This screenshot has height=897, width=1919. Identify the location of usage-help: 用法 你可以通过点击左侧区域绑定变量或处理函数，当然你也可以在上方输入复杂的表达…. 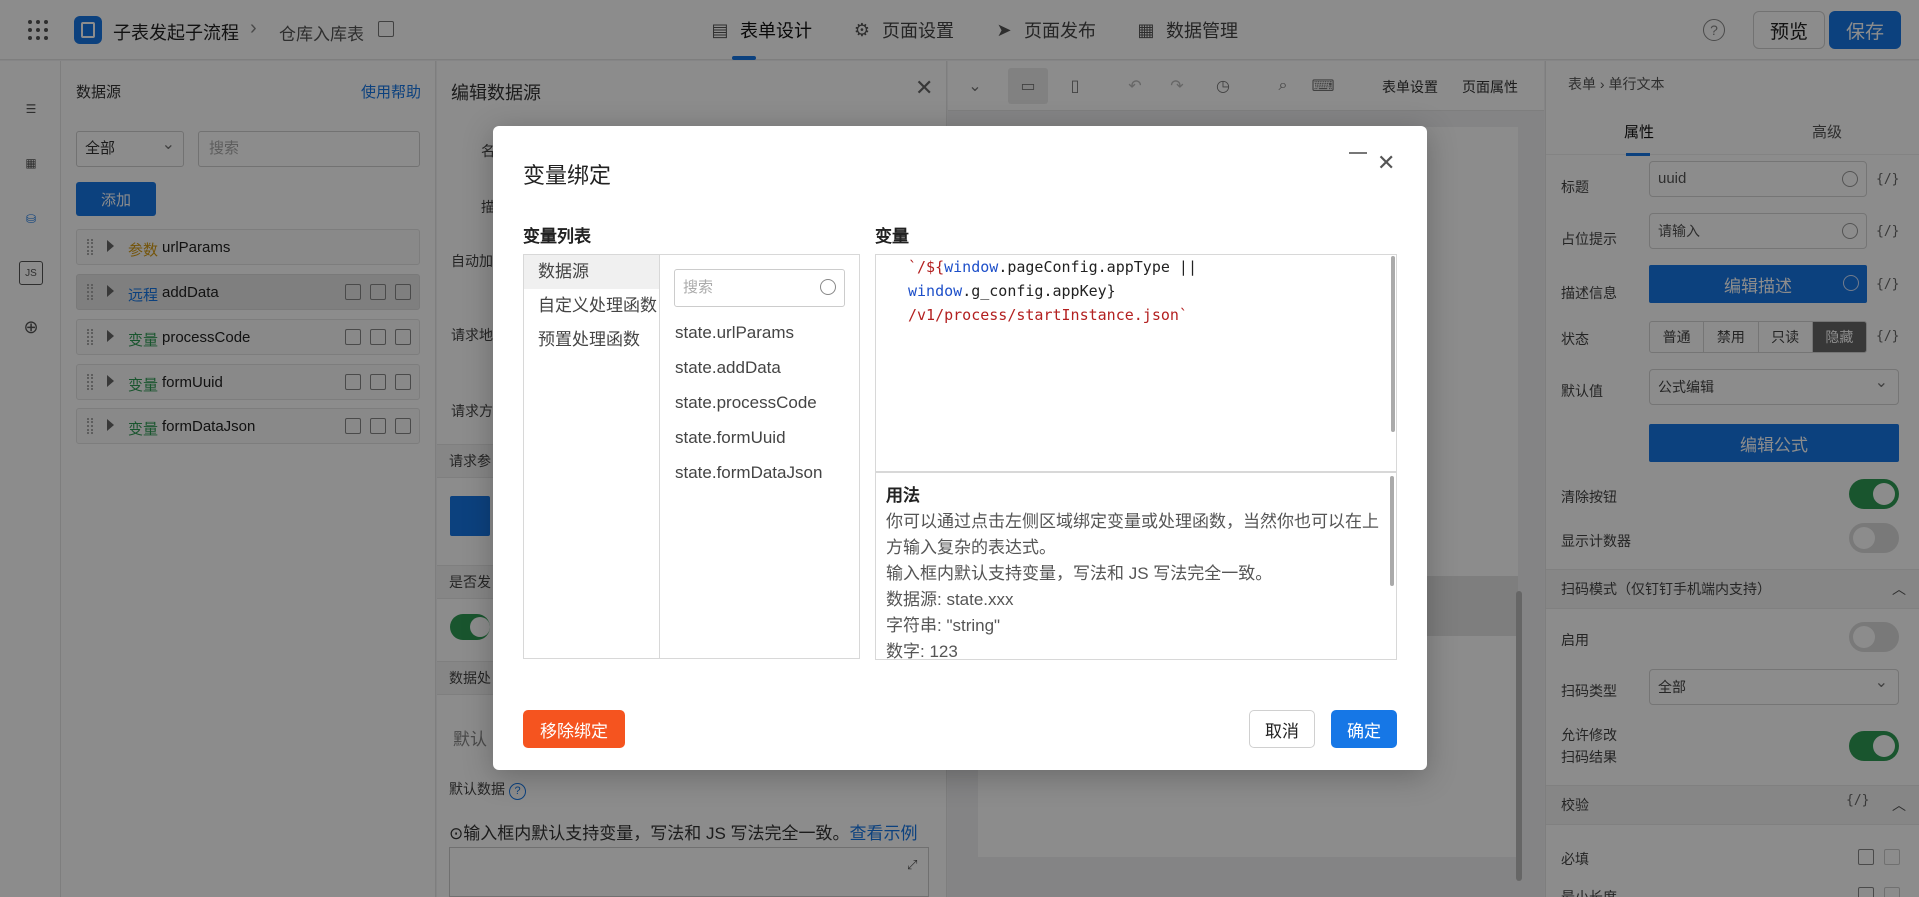
(1136, 566).